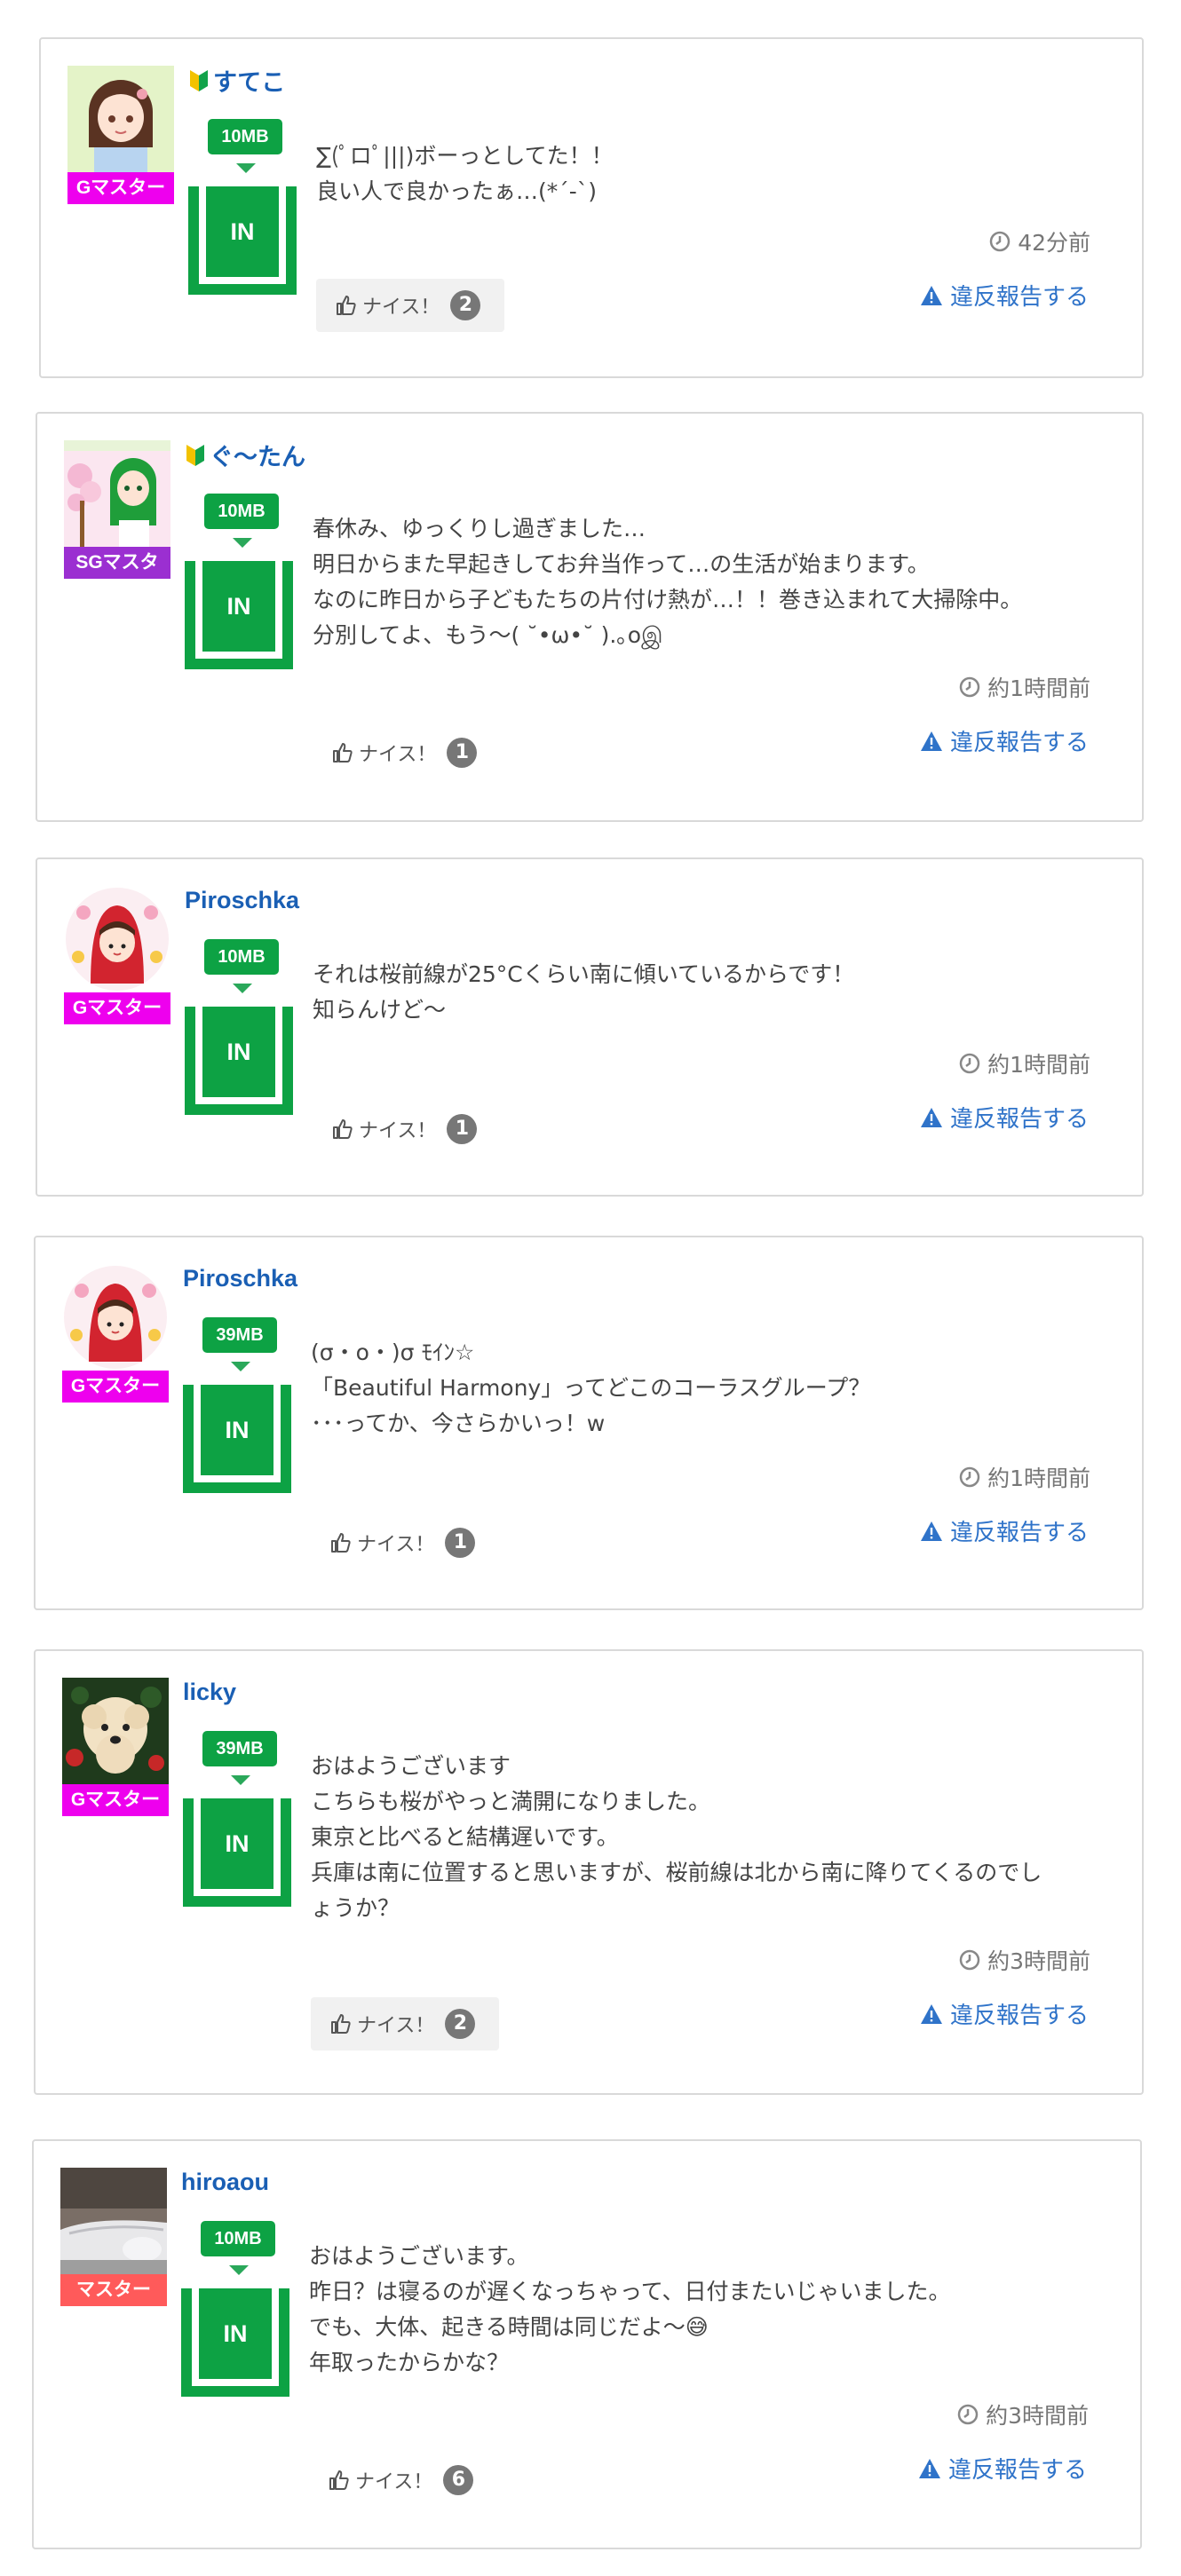 The height and width of the screenshot is (2576, 1181). What do you see at coordinates (460, 2024) in the screenshot?
I see `nice-count-badge: 2` at bounding box center [460, 2024].